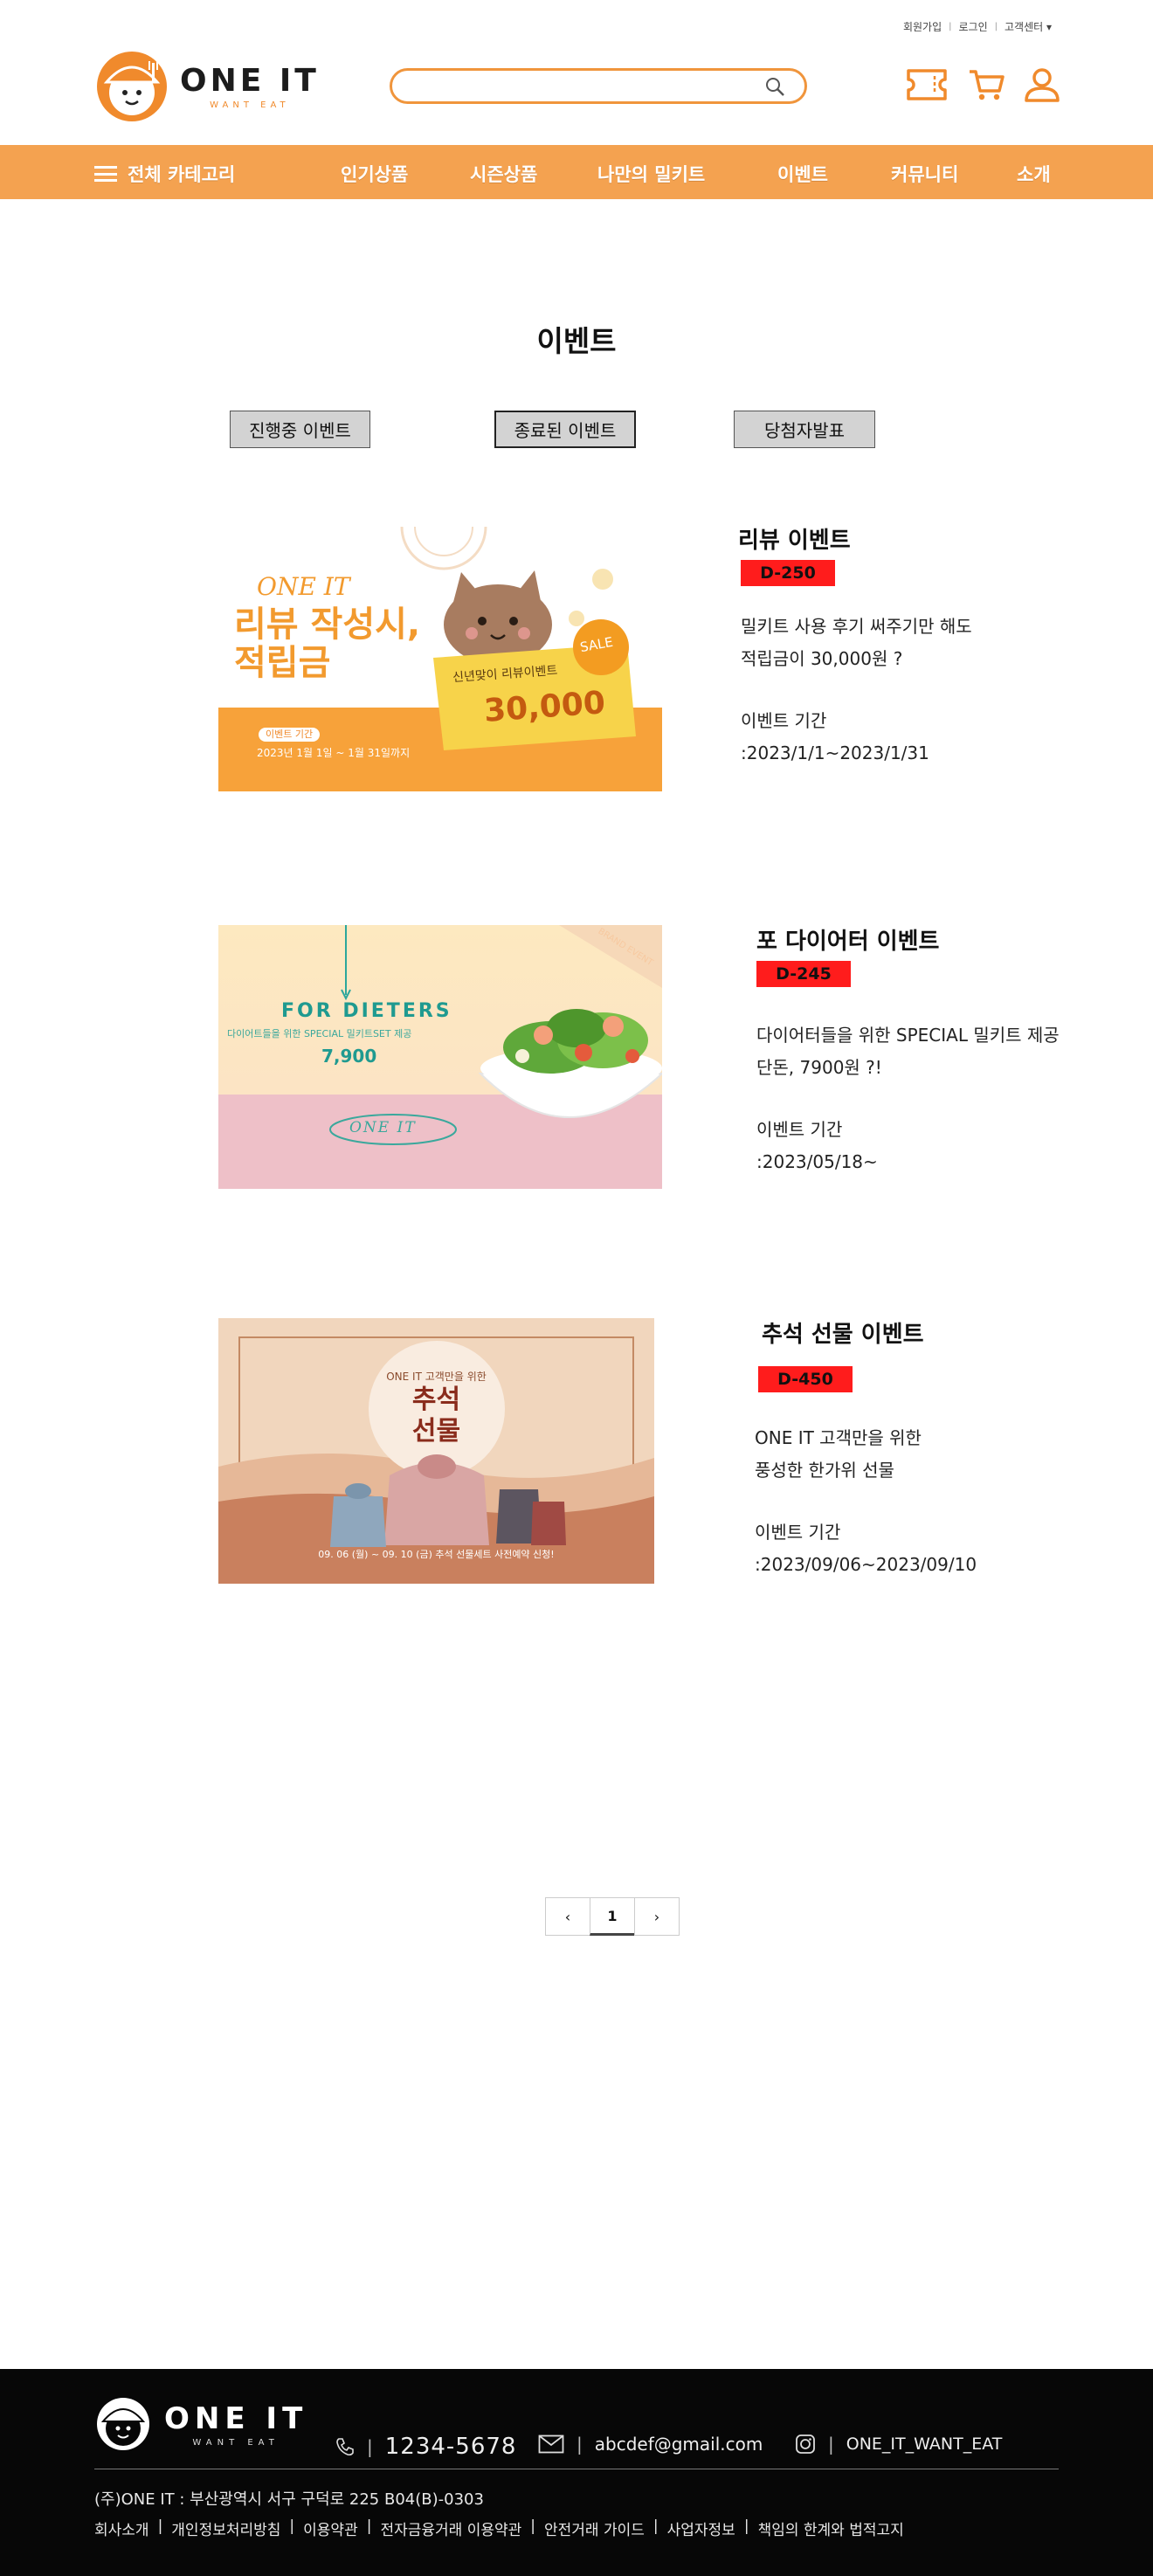 The width and height of the screenshot is (1153, 2576). I want to click on banner-headline: 리뷰 작성시, 적립금, so click(327, 643).